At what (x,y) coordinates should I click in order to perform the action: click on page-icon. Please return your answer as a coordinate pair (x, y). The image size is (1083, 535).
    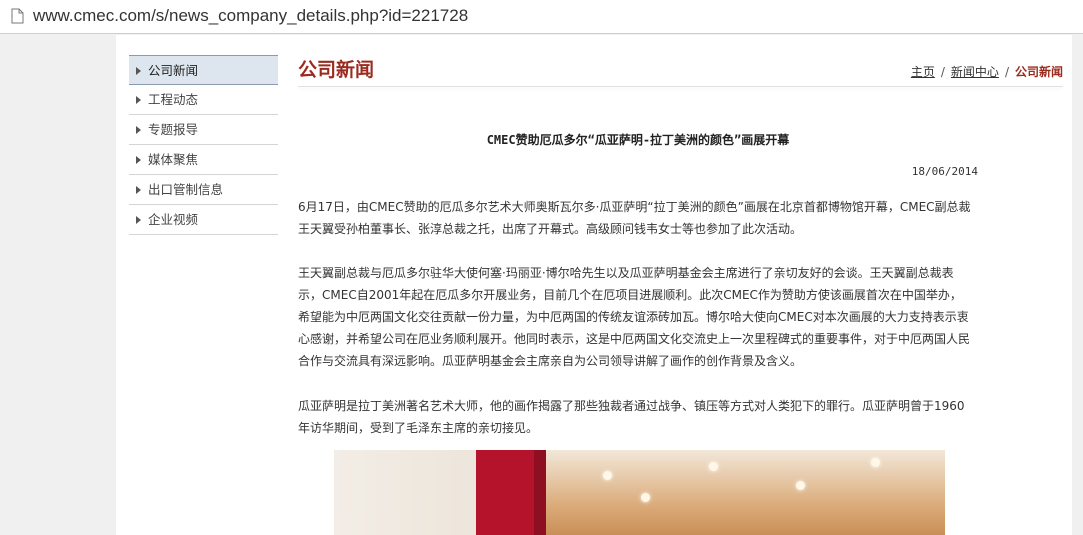
    Looking at the image, I should click on (17, 16).